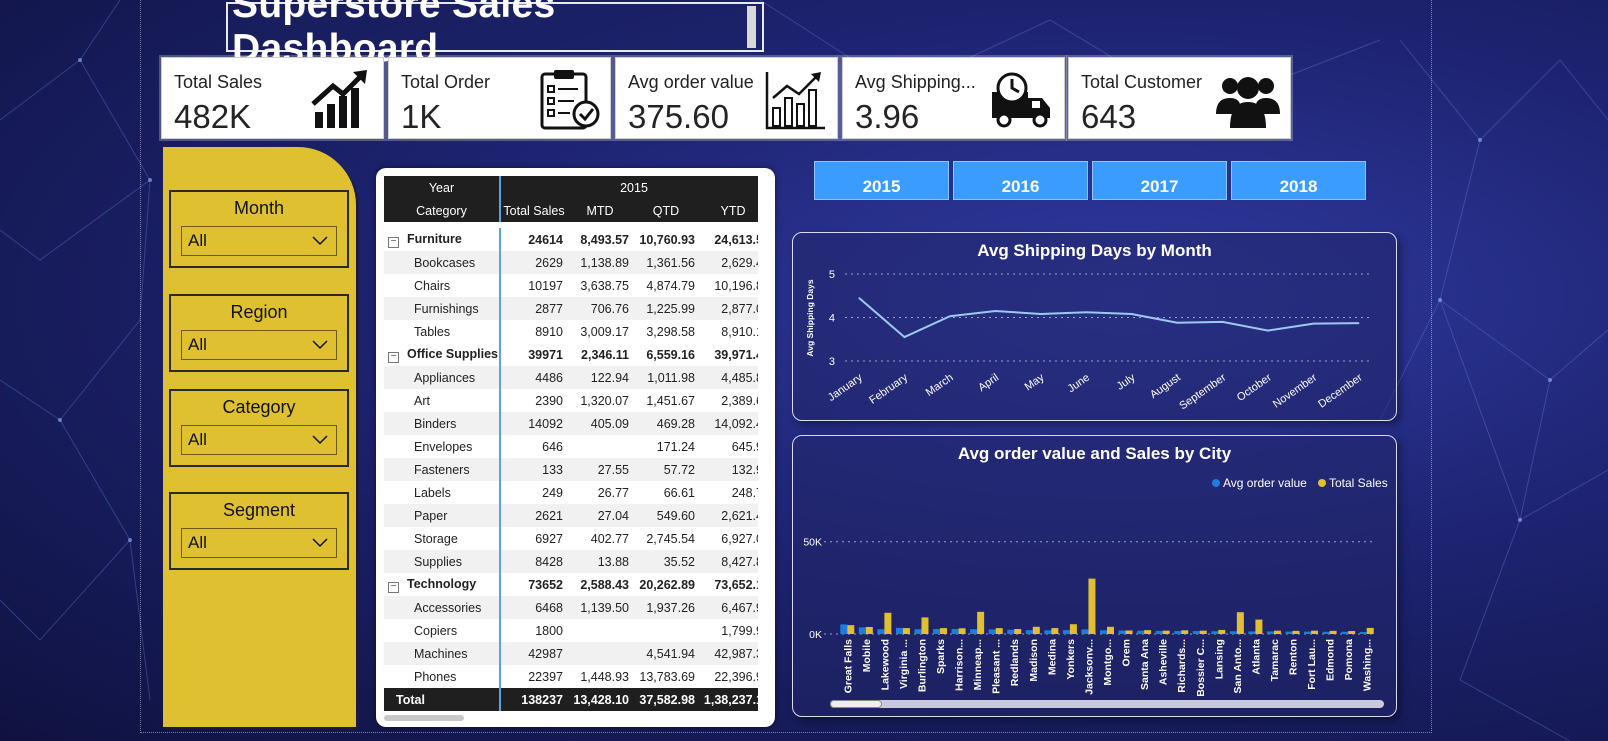 This screenshot has height=741, width=1608. Describe the element at coordinates (571, 308) in the screenshot. I see `matrix-row: Furnishings 2877706.761,225.992,877.0` at that location.